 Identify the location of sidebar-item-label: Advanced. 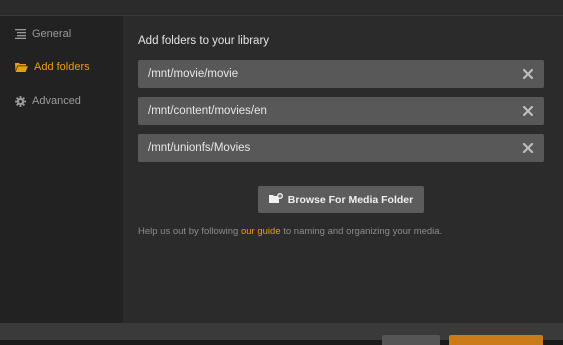
(56, 101).